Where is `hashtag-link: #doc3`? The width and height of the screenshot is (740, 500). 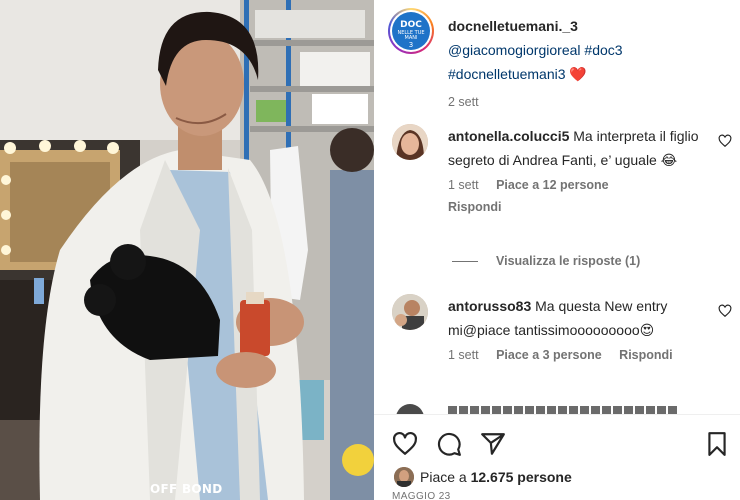 hashtag-link: #doc3 is located at coordinates (603, 50).